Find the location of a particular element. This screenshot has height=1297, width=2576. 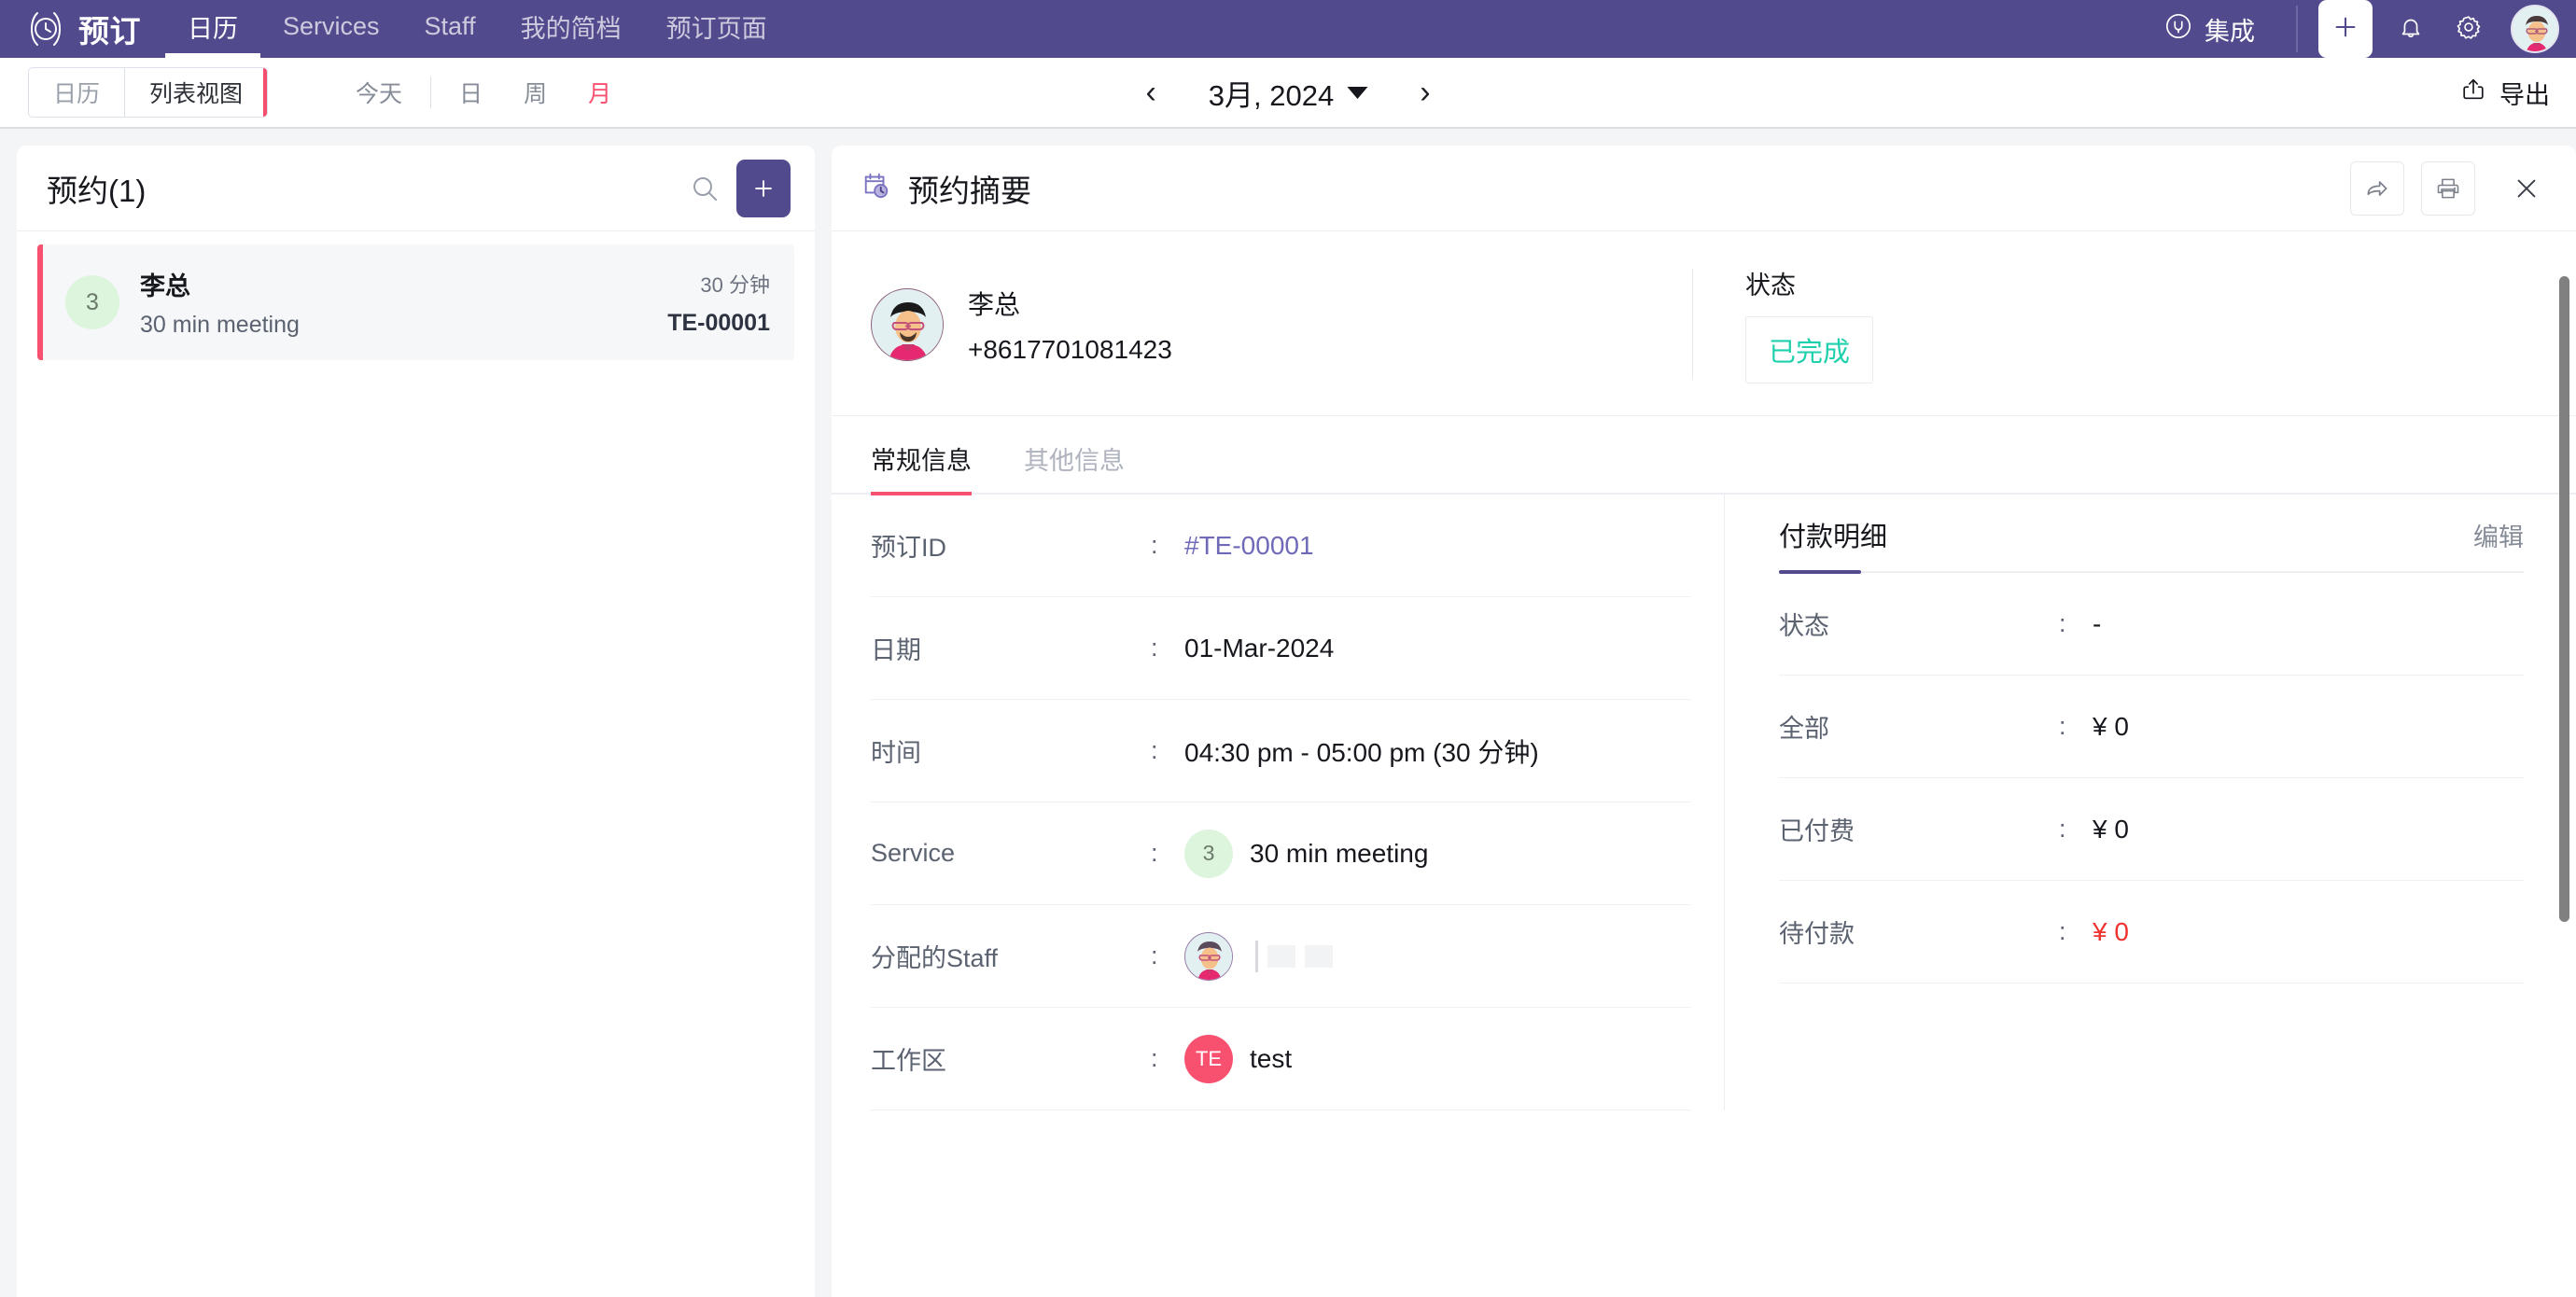

plus-icon is located at coordinates (763, 188).